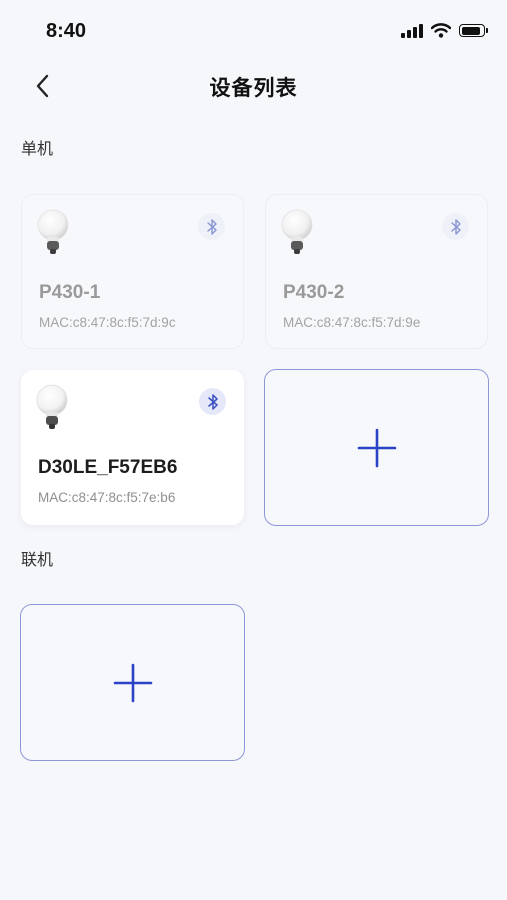  I want to click on page-title: 设备列表, so click(253, 88).